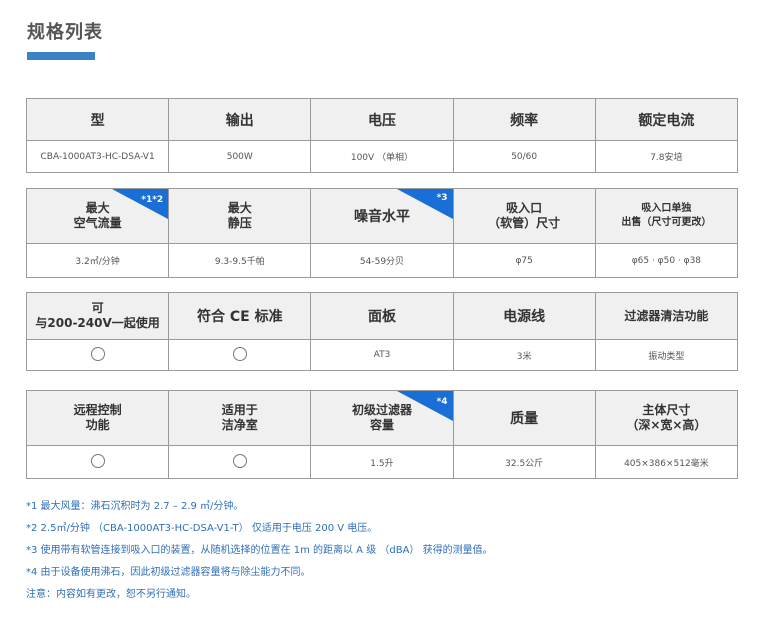 The width and height of the screenshot is (766, 618). I want to click on cell-value: φ65 · φ50 · φ38, so click(666, 260).